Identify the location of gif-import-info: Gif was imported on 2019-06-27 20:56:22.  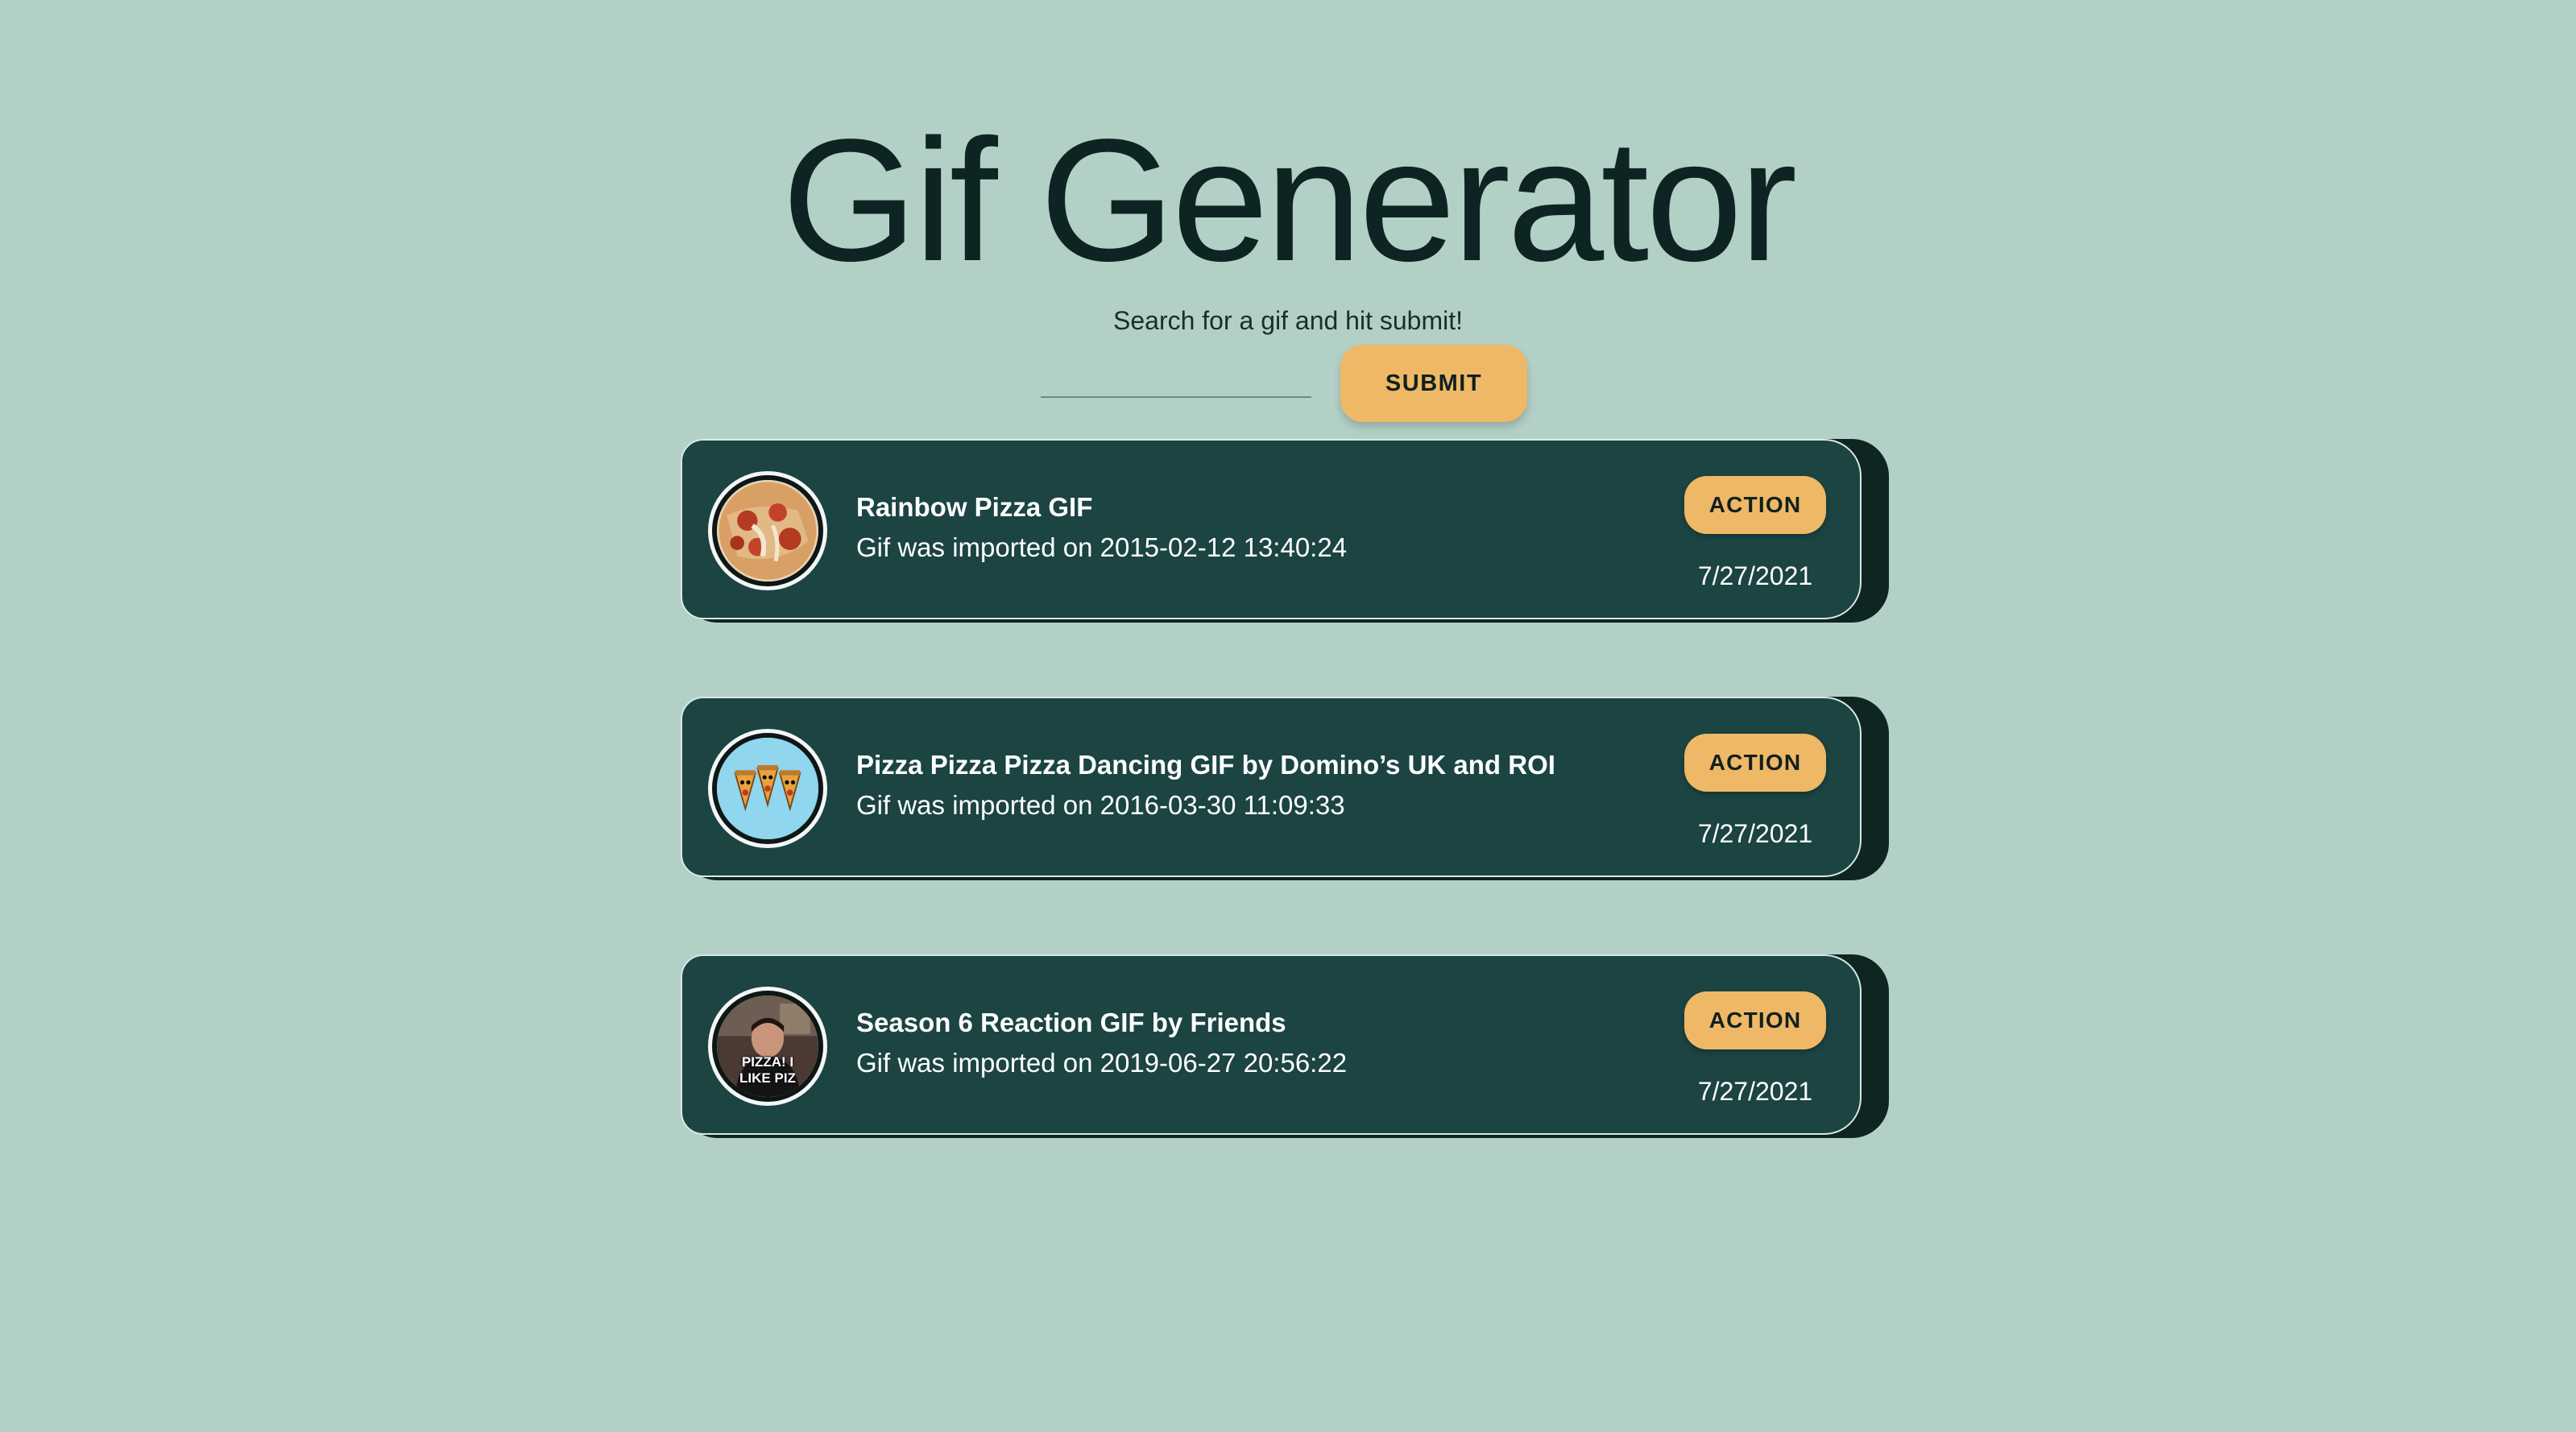
(1102, 1063).